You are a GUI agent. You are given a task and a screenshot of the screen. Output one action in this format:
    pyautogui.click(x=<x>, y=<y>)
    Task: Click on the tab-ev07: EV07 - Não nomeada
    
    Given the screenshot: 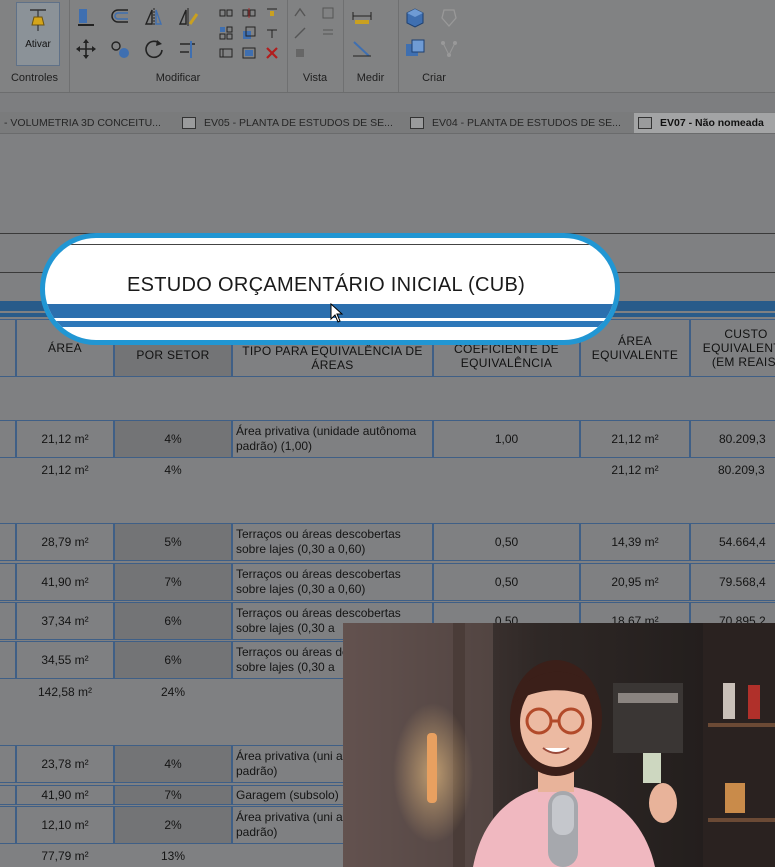 What is the action you would take?
    pyautogui.click(x=704, y=123)
    